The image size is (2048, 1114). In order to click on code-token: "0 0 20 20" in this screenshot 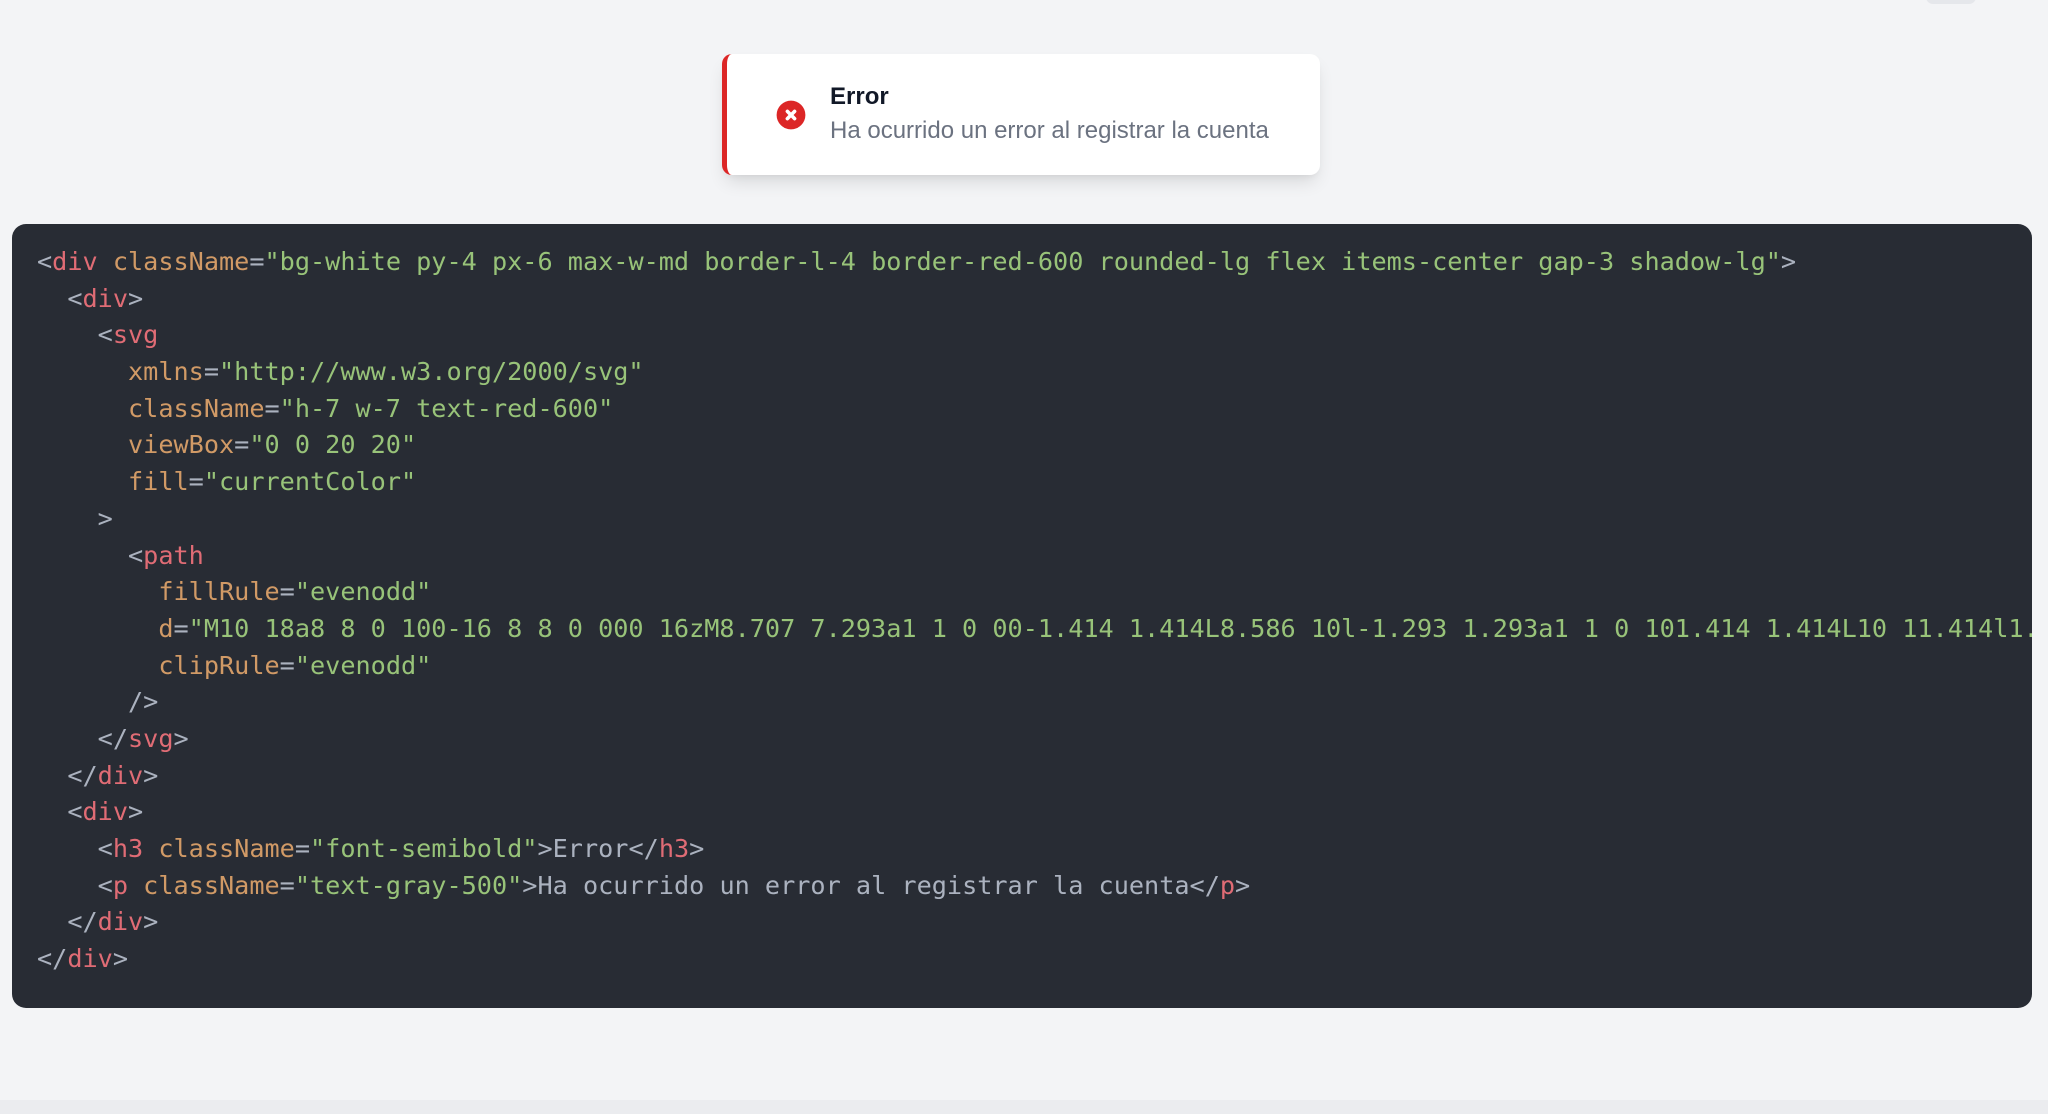, I will do `click(333, 445)`.